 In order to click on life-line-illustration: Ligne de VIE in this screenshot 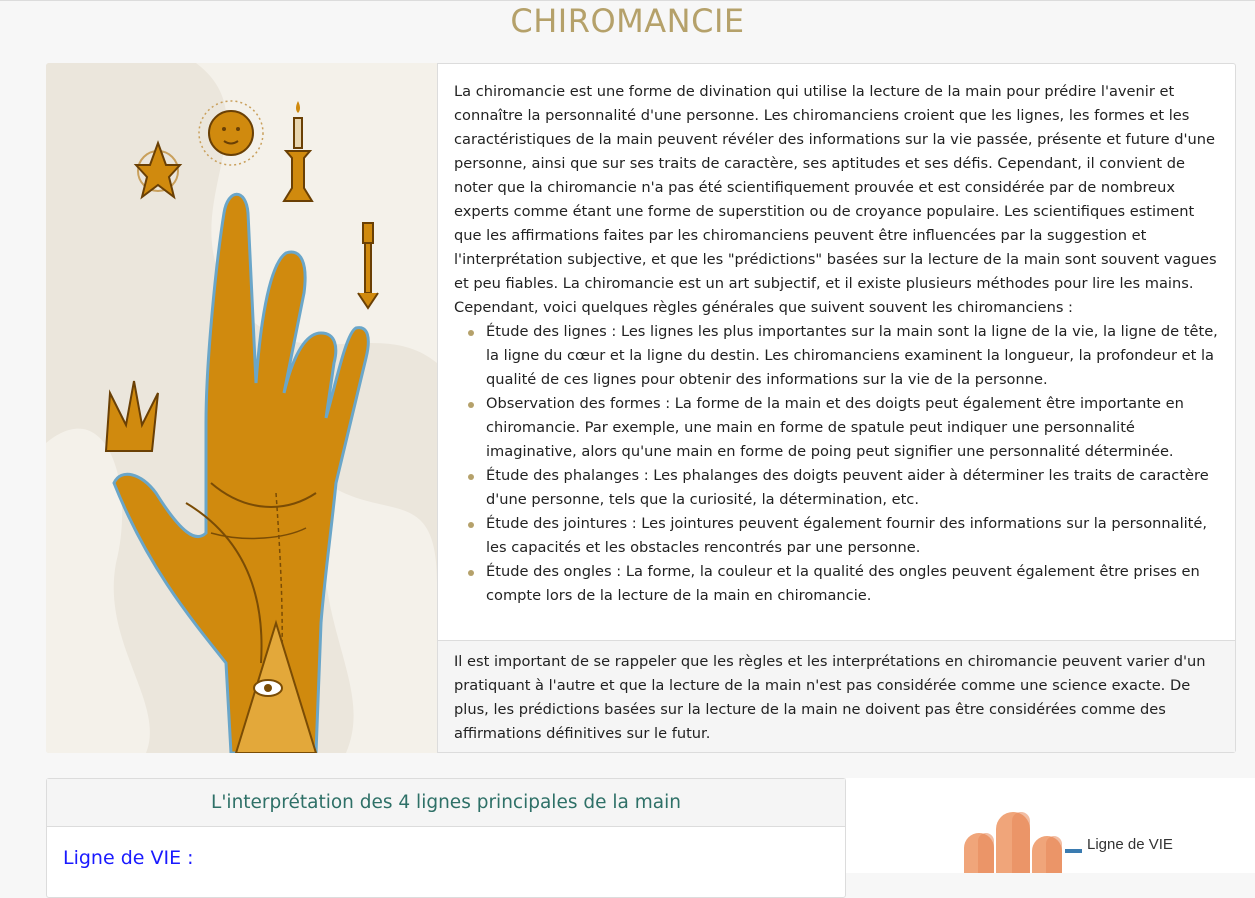, I will do `click(1050, 837)`.